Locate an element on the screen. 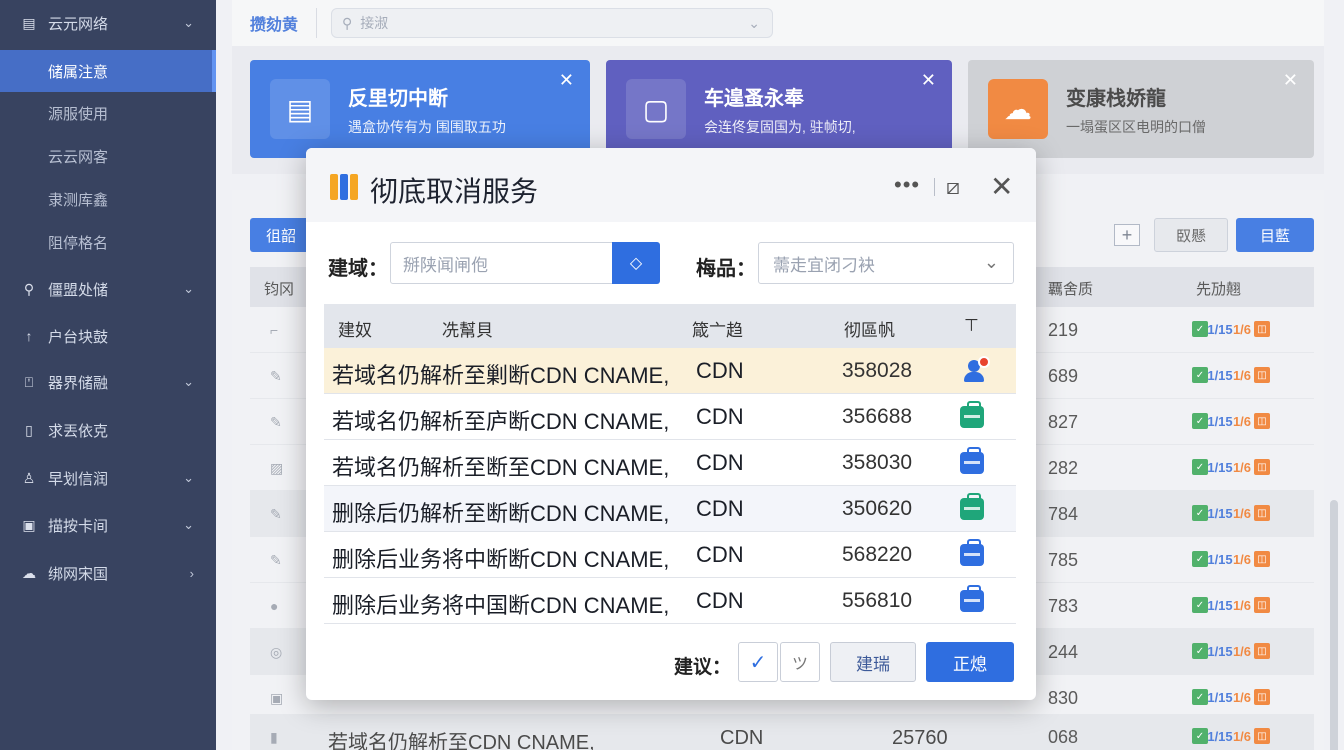  secondary-check-button: ツ is located at coordinates (800, 662).